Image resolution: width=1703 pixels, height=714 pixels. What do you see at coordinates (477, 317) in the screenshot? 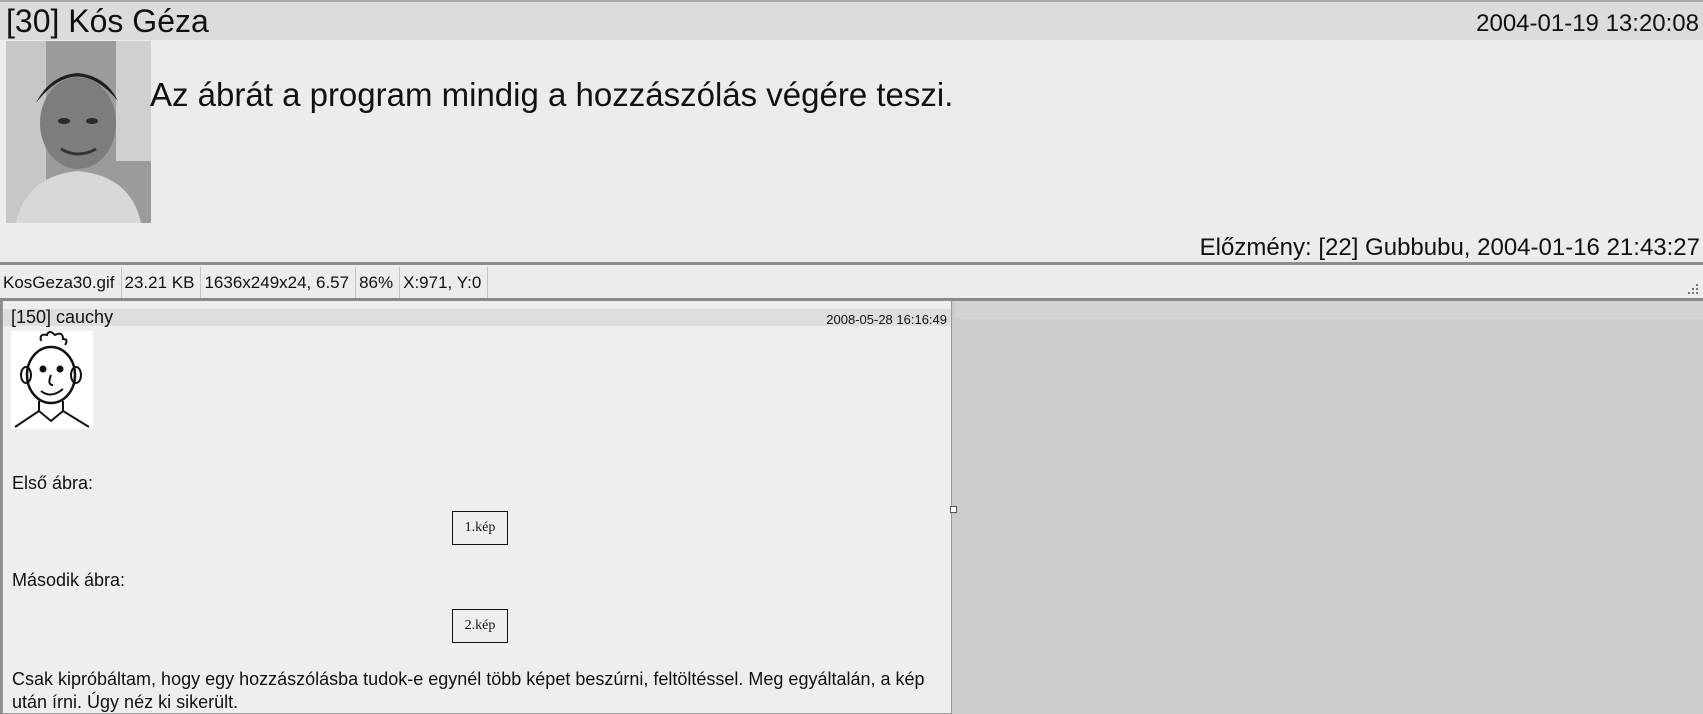
I see `inner-post-header` at bounding box center [477, 317].